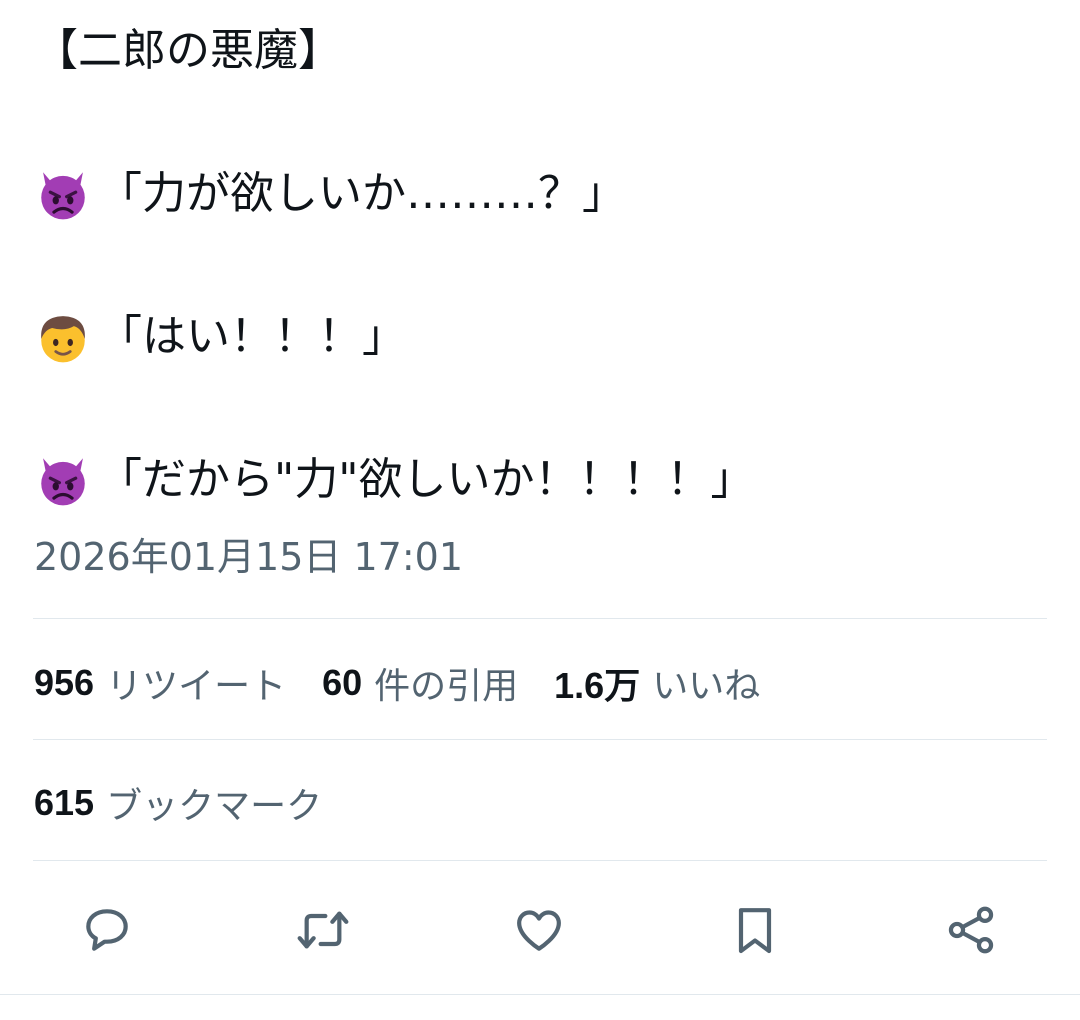  Describe the element at coordinates (540, 994) in the screenshot. I see `bottom-divider` at that location.